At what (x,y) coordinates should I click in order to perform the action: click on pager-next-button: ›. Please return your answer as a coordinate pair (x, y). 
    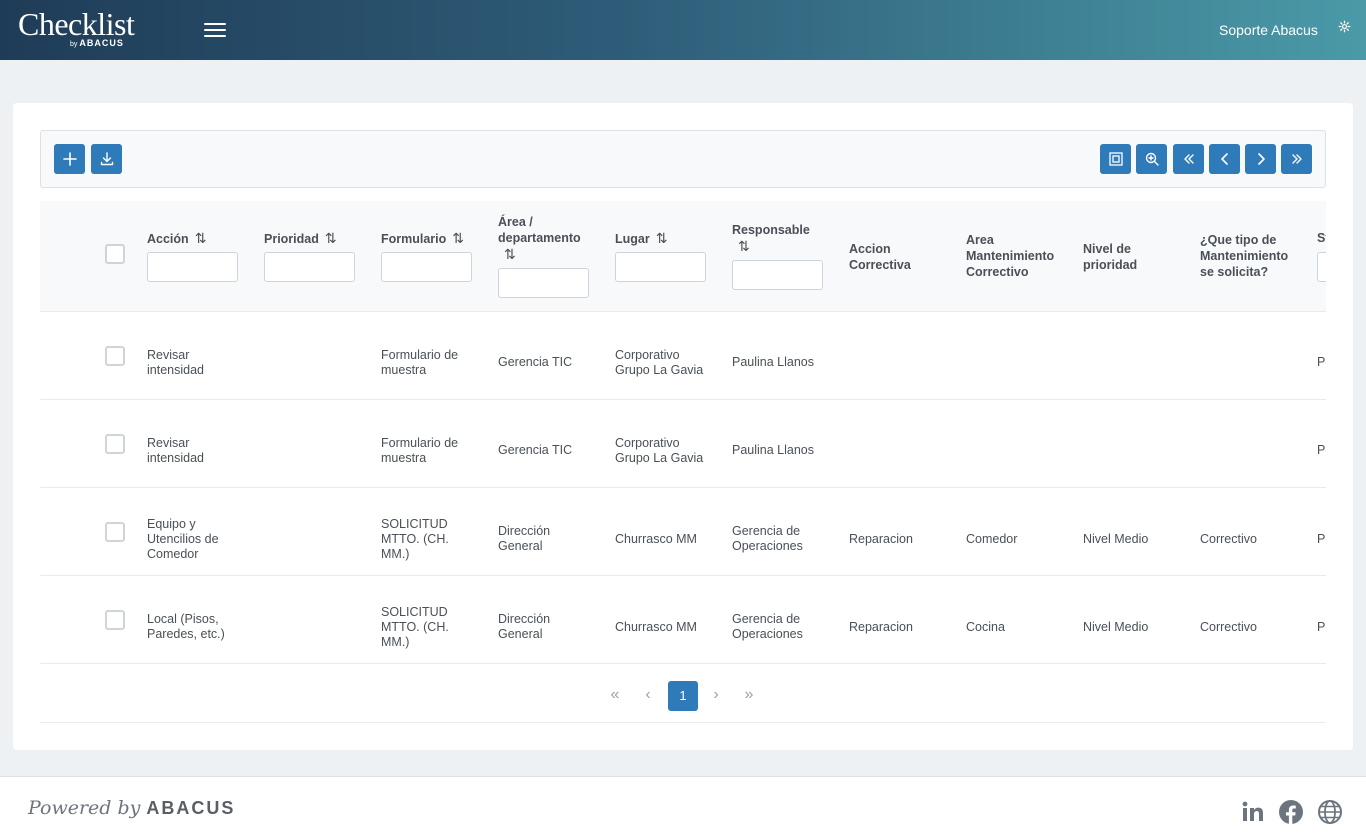
    Looking at the image, I should click on (716, 696).